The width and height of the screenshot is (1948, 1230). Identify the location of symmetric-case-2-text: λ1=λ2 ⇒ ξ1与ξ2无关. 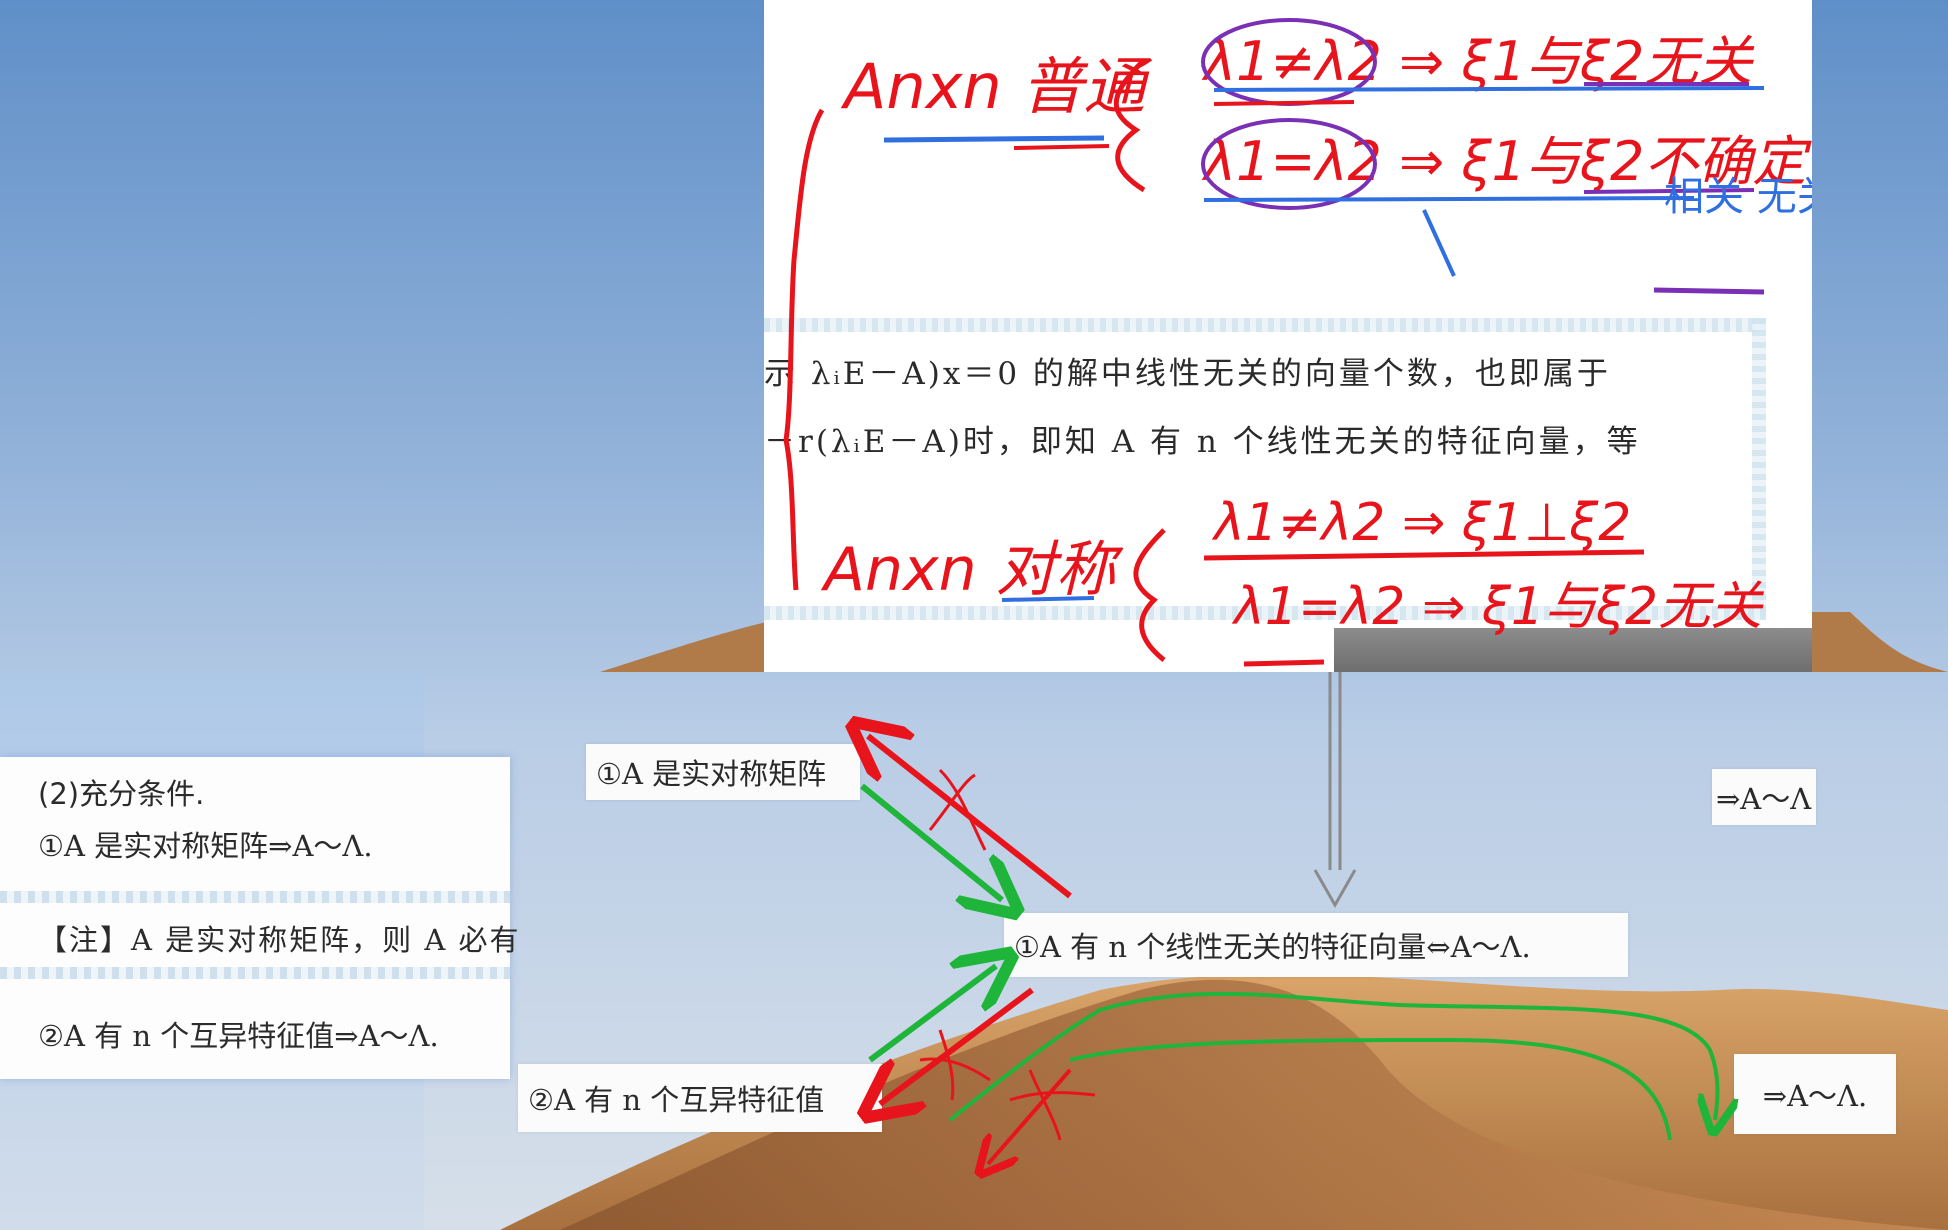
(1497, 607).